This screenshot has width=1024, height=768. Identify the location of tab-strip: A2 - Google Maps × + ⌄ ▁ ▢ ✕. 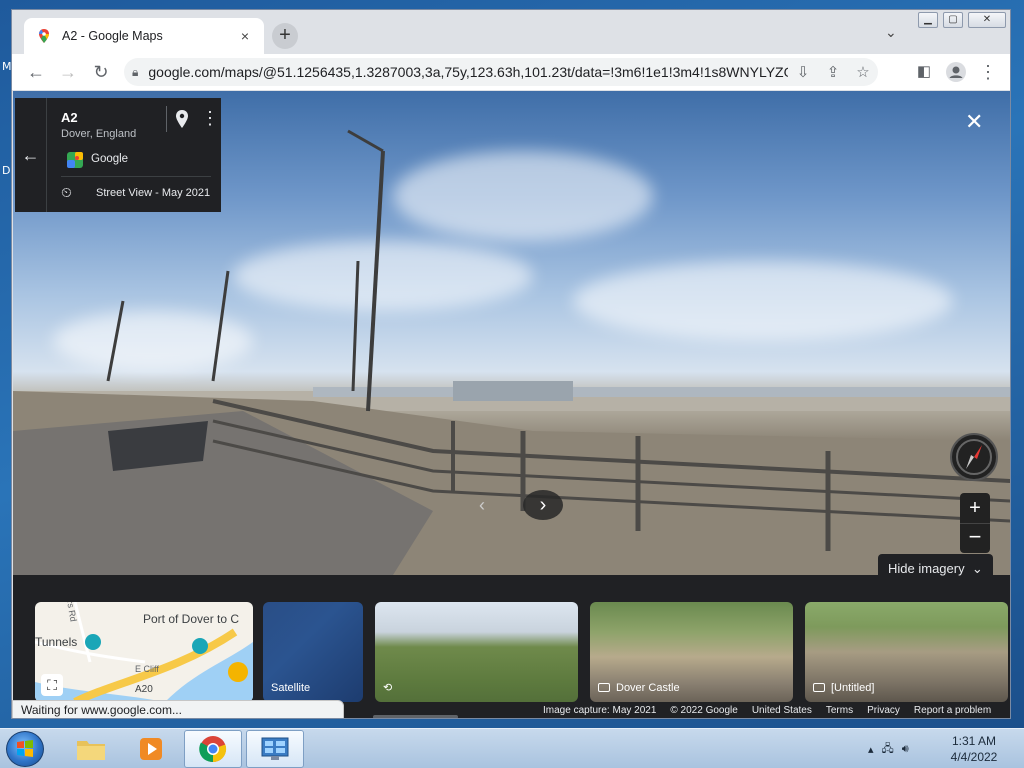
(511, 32).